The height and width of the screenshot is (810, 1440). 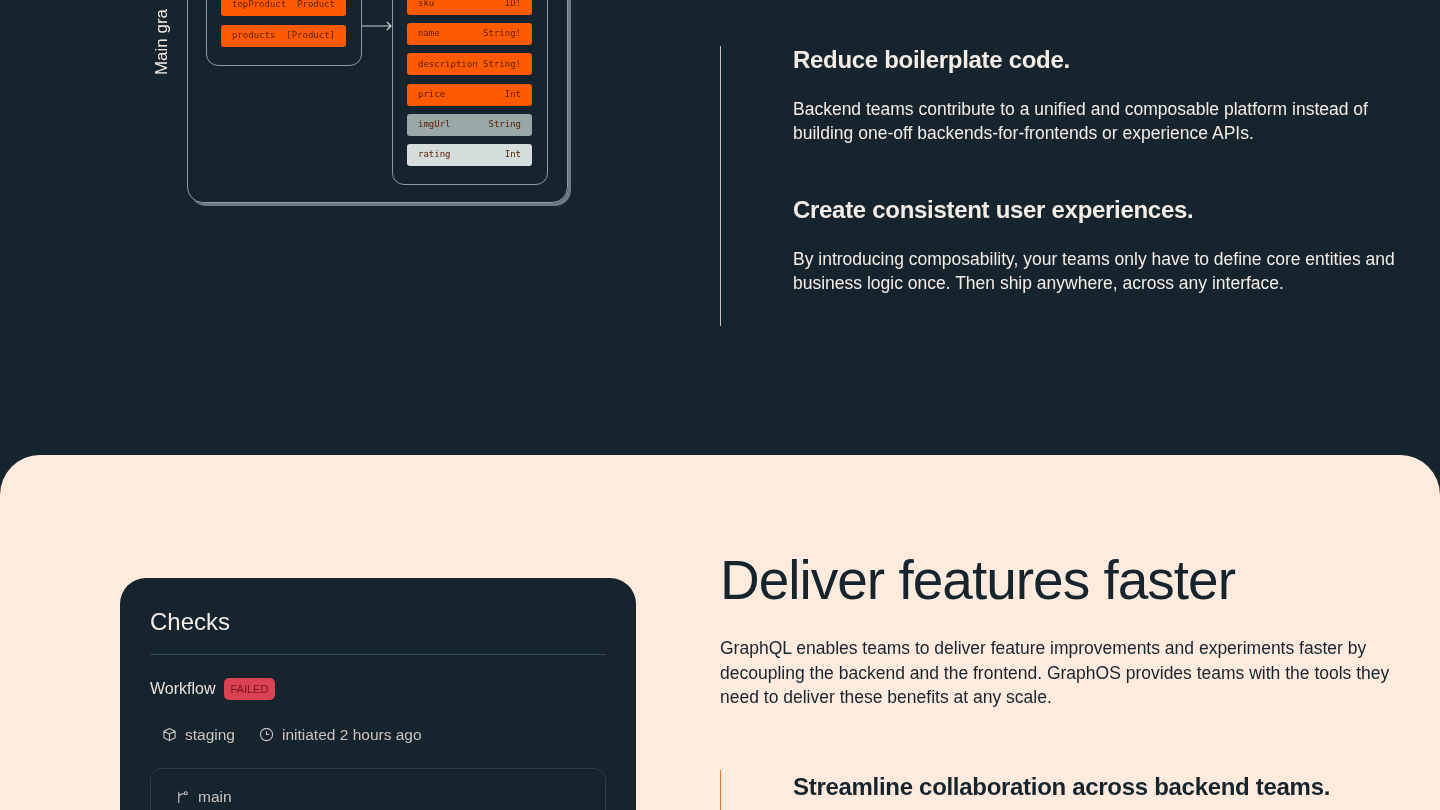 I want to click on workflow-label: Workflow, so click(x=183, y=689).